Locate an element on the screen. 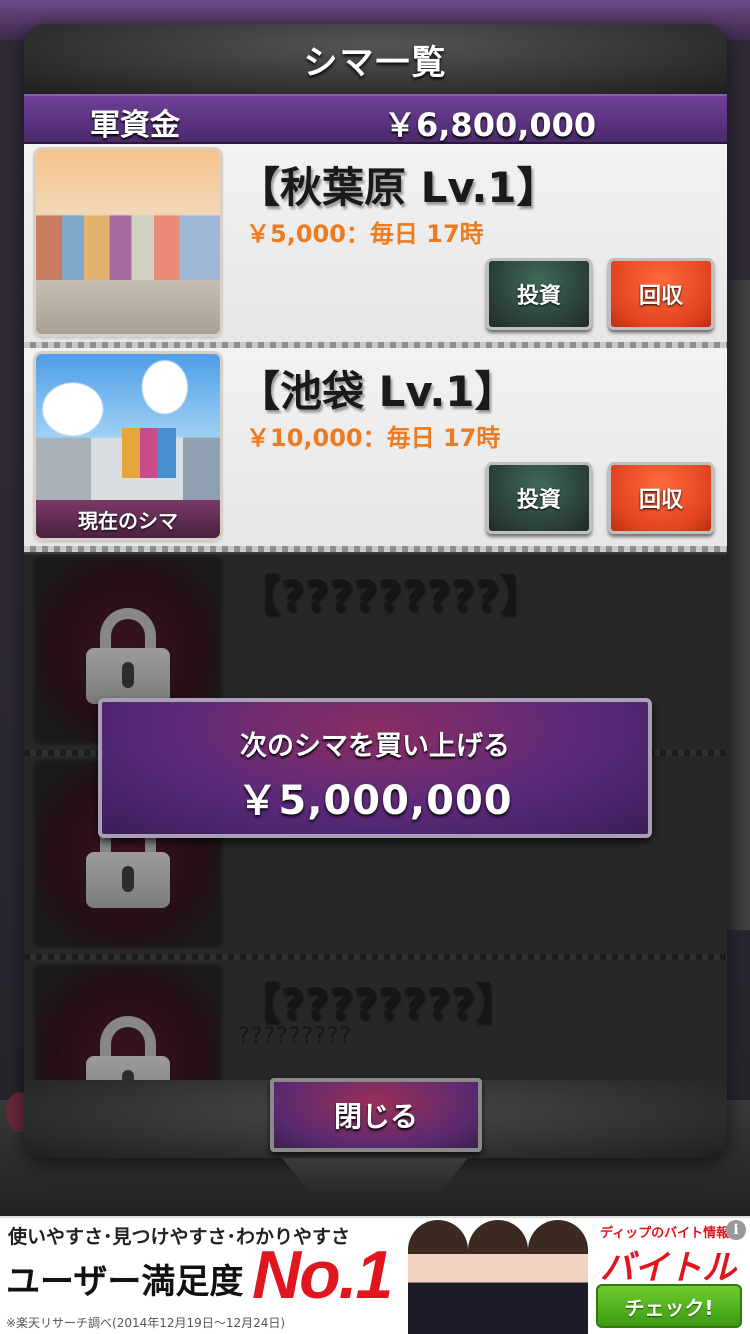 This screenshot has height=1334, width=750. funds-label: 軍資金 is located at coordinates (135, 125).